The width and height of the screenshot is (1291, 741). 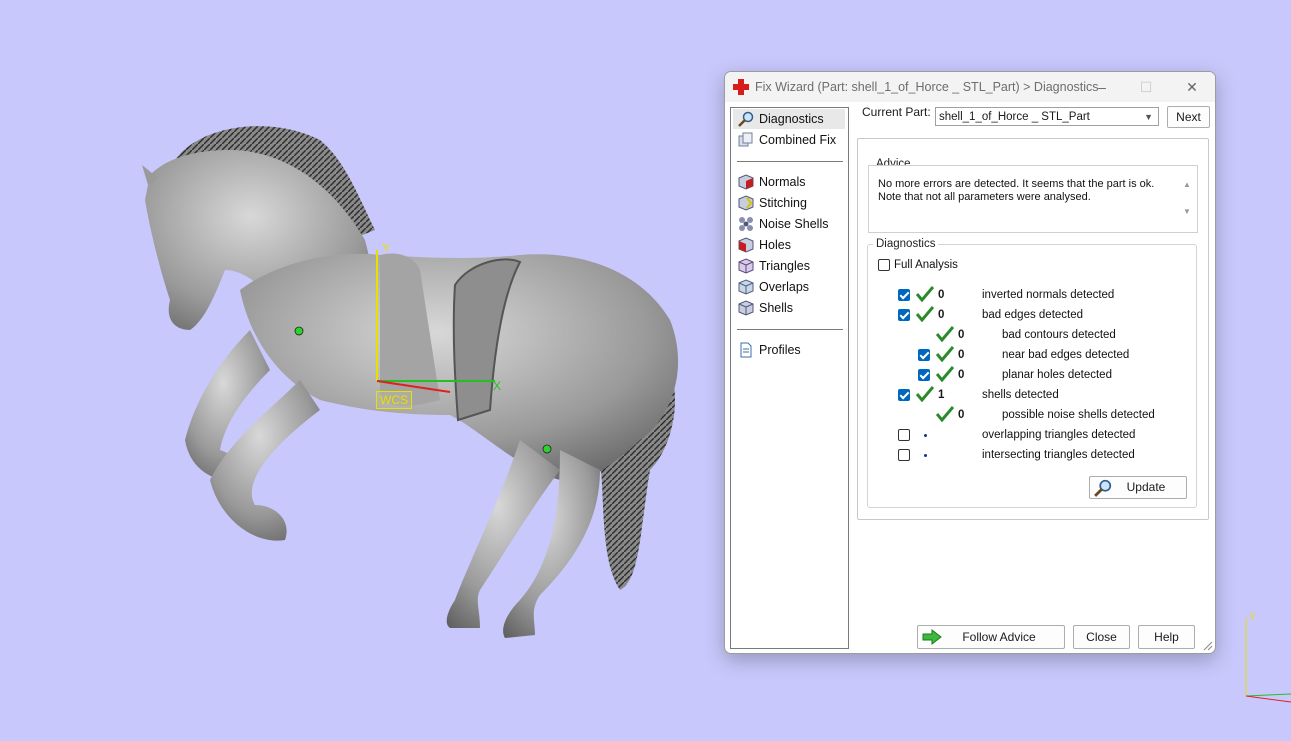 I want to click on shells-cube-icon, so click(x=746, y=308).